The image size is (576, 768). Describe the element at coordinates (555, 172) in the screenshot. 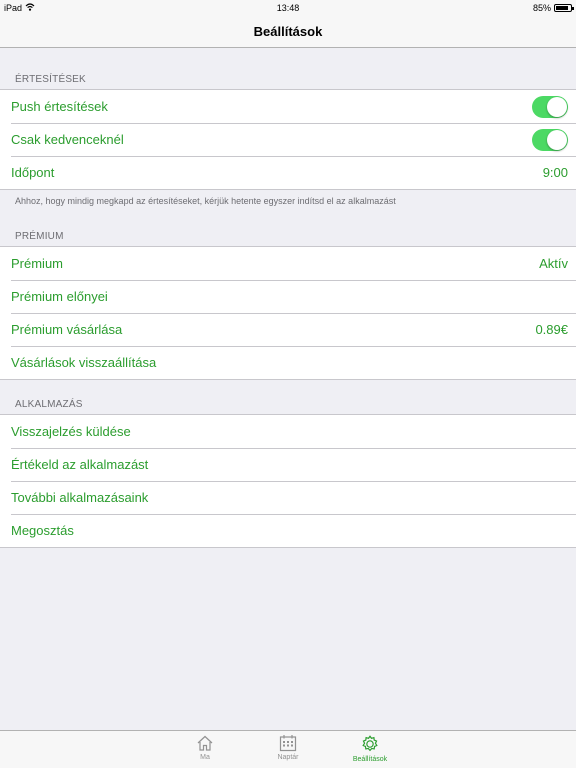

I see `time-value: 9:00` at that location.